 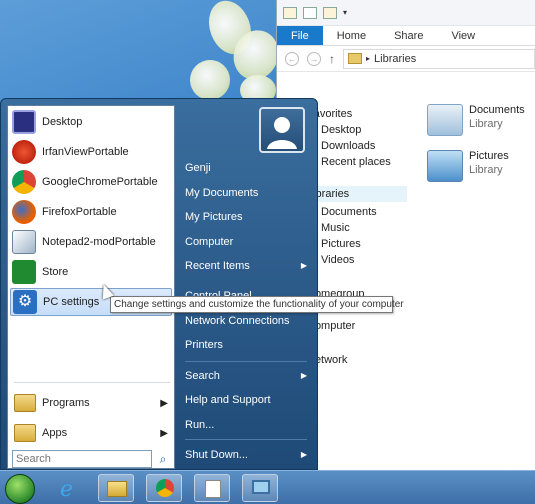 What do you see at coordinates (345, 12) in the screenshot?
I see `qat-dropdown-icon: ▾` at bounding box center [345, 12].